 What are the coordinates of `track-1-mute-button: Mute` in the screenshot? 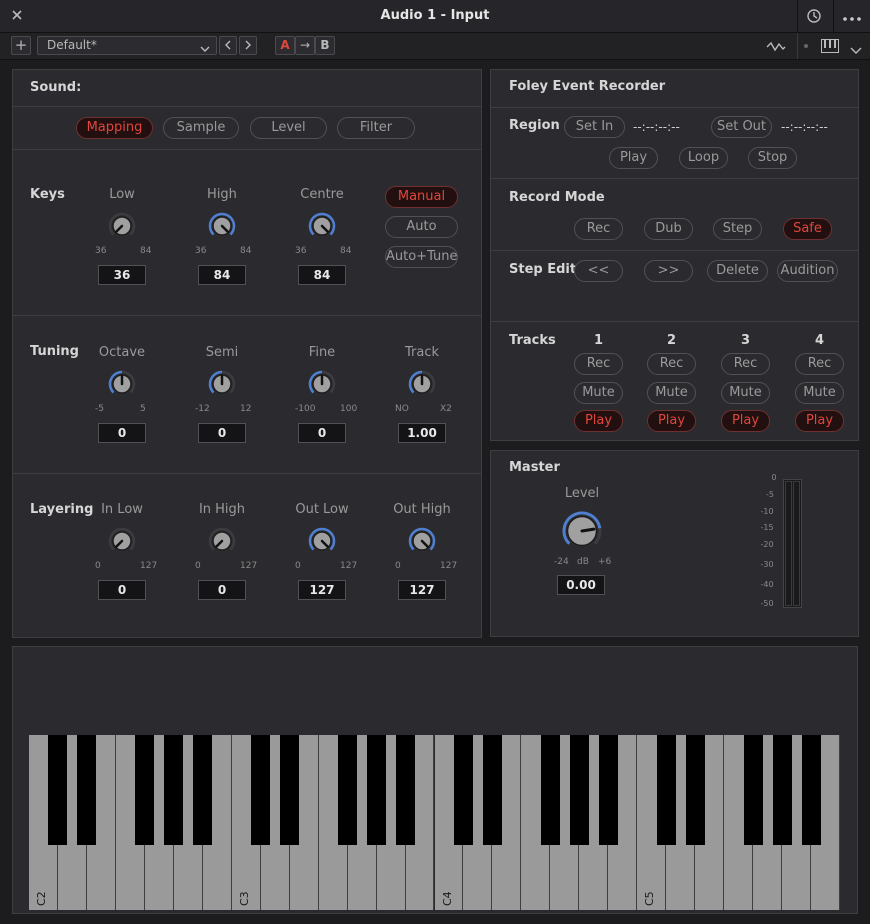 It's located at (598, 393).